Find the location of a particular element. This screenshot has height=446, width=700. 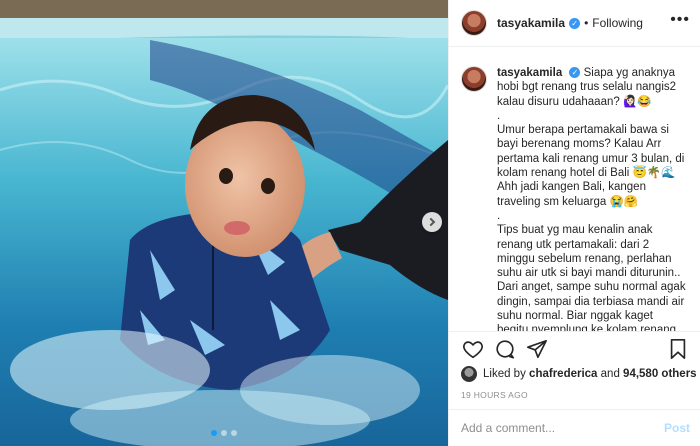

comment-input is located at coordinates (562, 428).